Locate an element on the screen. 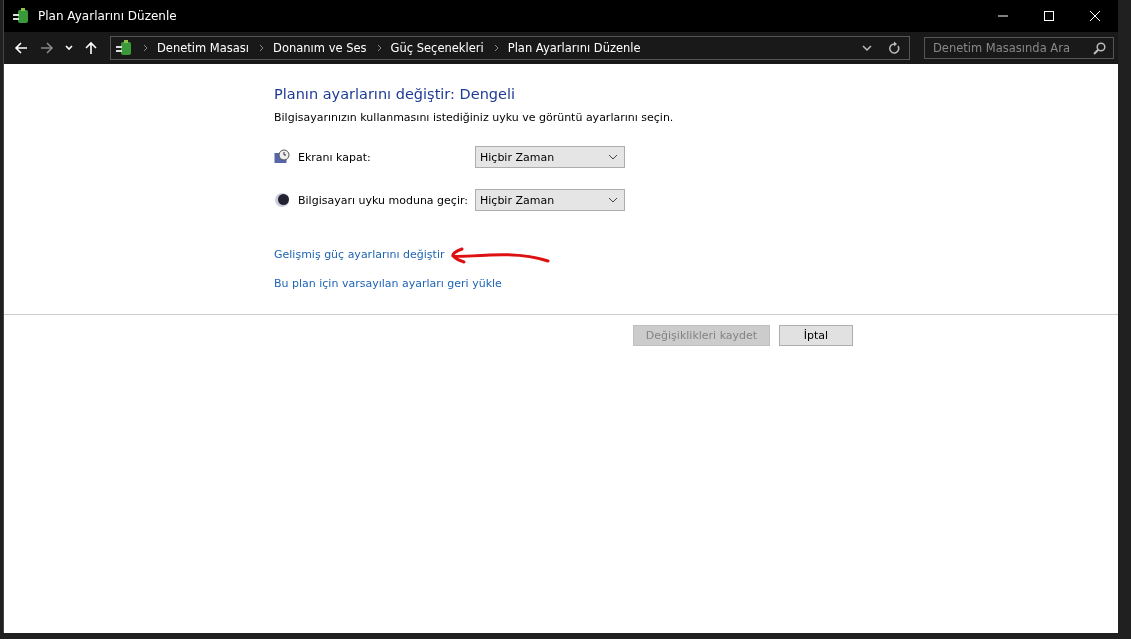  breadcrumb-item: Plan Ayarlarını Düzenle is located at coordinates (574, 48).